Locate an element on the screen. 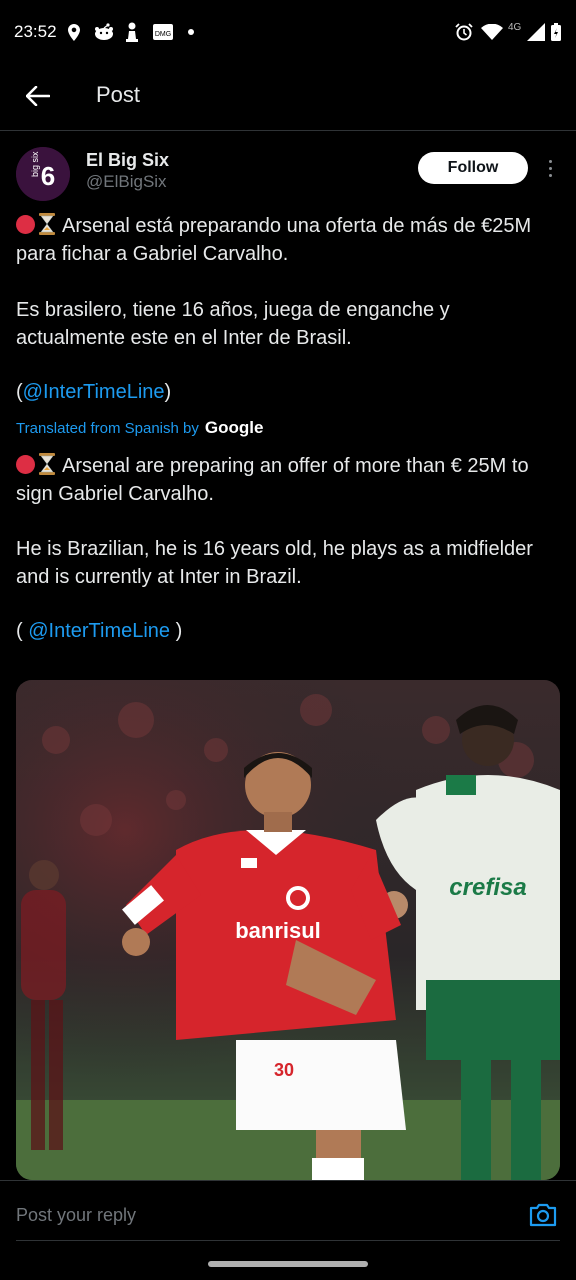 This screenshot has width=576, height=1280. divider is located at coordinates (288, 1240).